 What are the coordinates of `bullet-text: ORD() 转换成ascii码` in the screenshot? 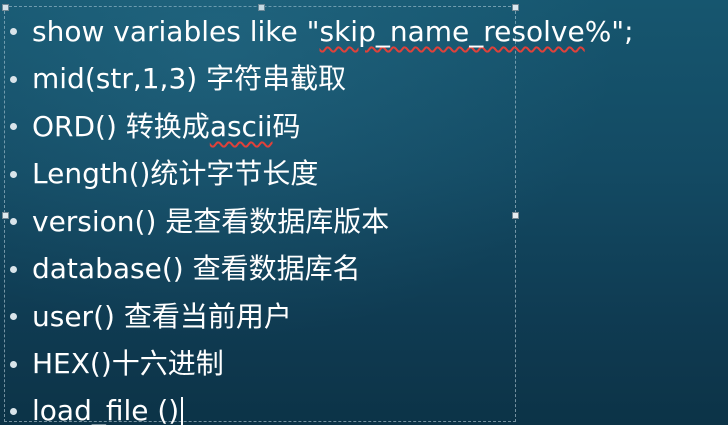 It's located at (166, 126).